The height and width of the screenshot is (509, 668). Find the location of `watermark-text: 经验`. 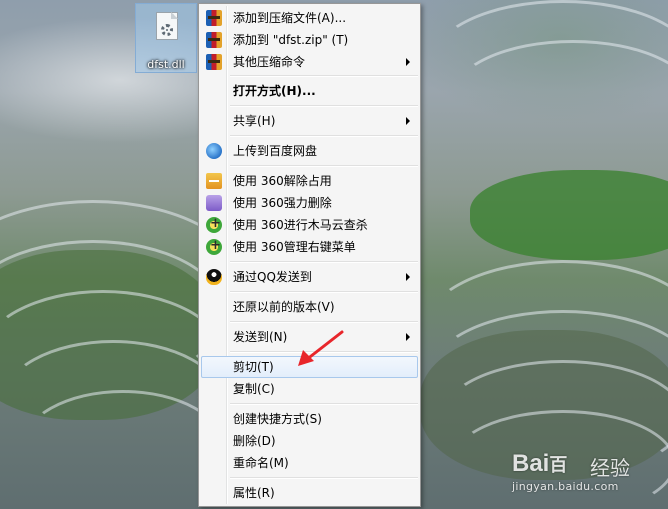

watermark-text: 经验 is located at coordinates (610, 468).